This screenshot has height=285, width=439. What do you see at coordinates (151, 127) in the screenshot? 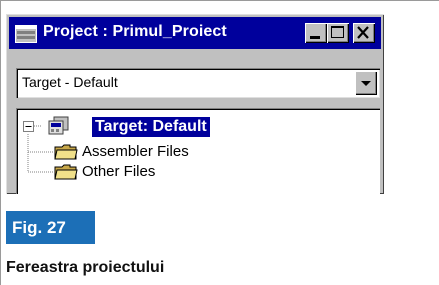
I see `tree-root-label: Target: Default` at bounding box center [151, 127].